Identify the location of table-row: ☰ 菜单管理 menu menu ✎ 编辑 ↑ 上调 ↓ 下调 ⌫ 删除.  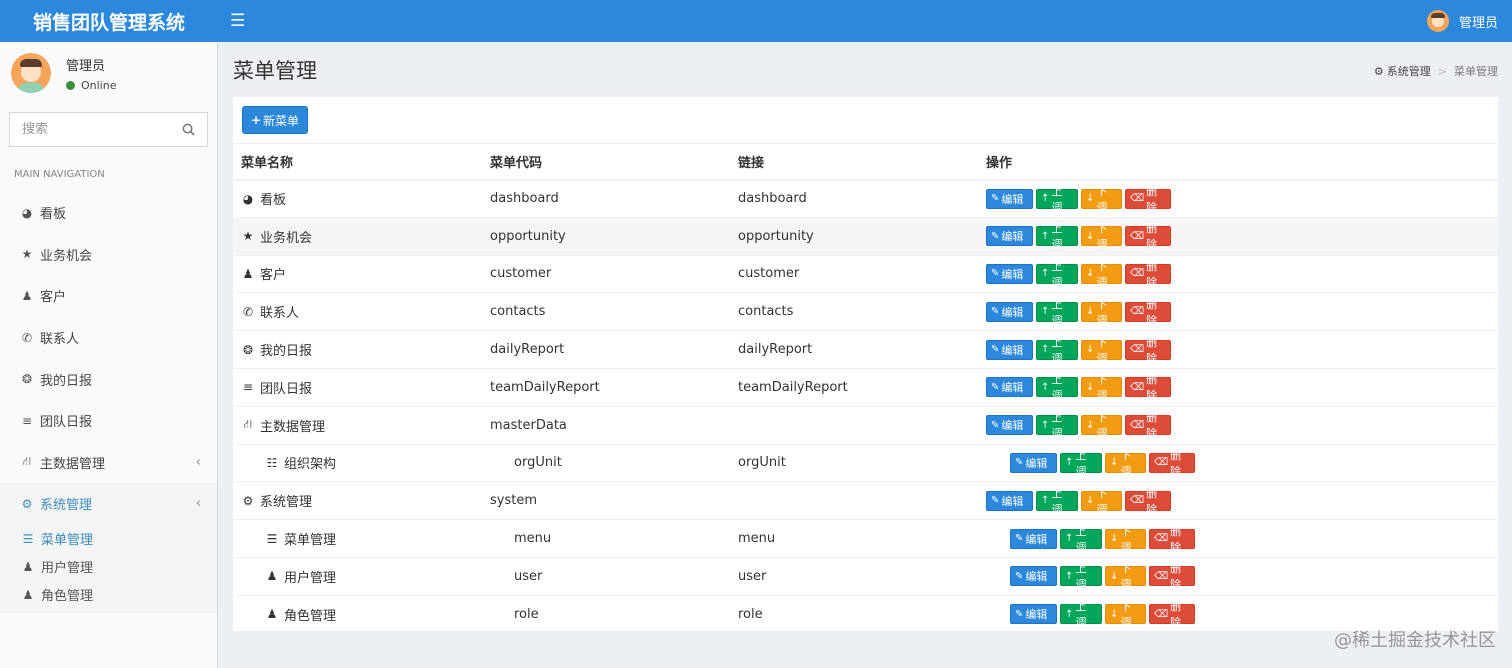
(865, 538).